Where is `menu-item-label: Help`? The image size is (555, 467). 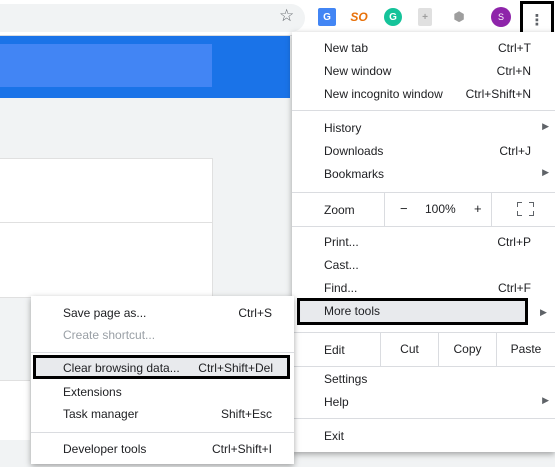 menu-item-label: Help is located at coordinates (336, 402).